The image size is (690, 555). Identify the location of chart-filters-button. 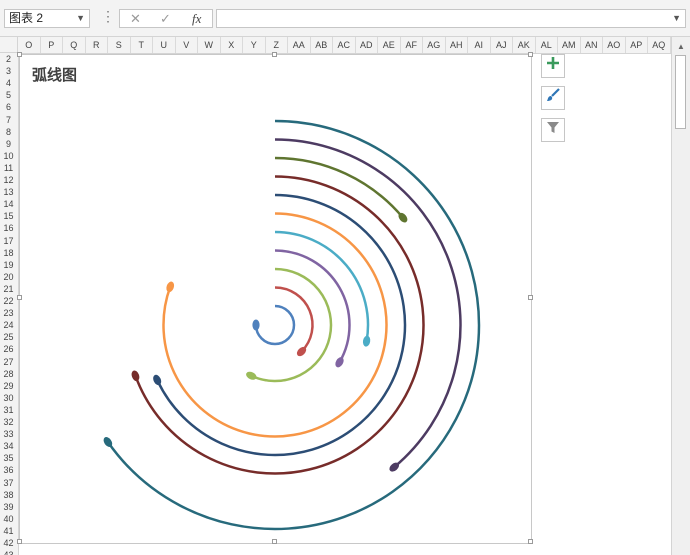
(553, 130).